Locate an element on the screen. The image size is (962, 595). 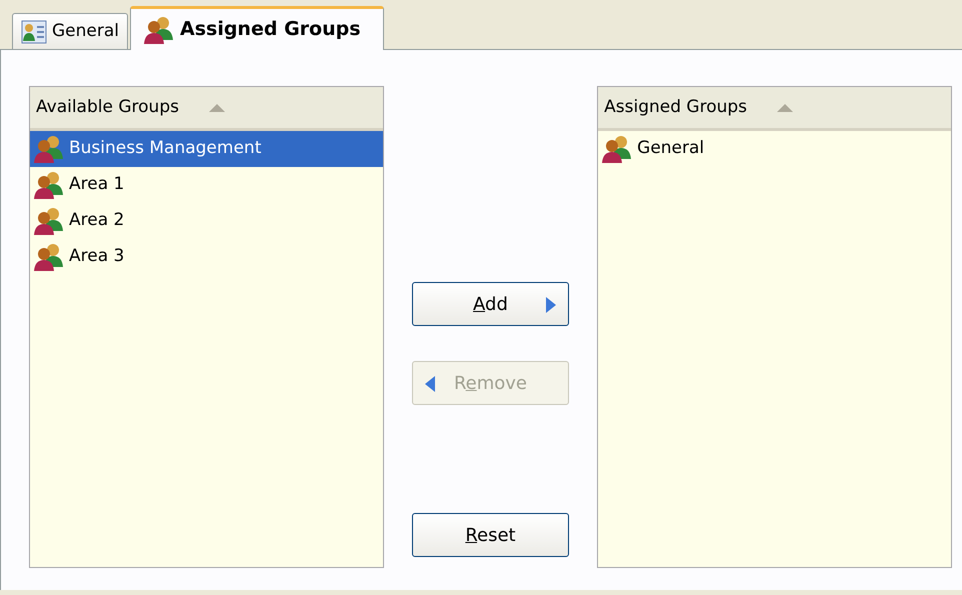
reset-button: Reset is located at coordinates (490, 535).